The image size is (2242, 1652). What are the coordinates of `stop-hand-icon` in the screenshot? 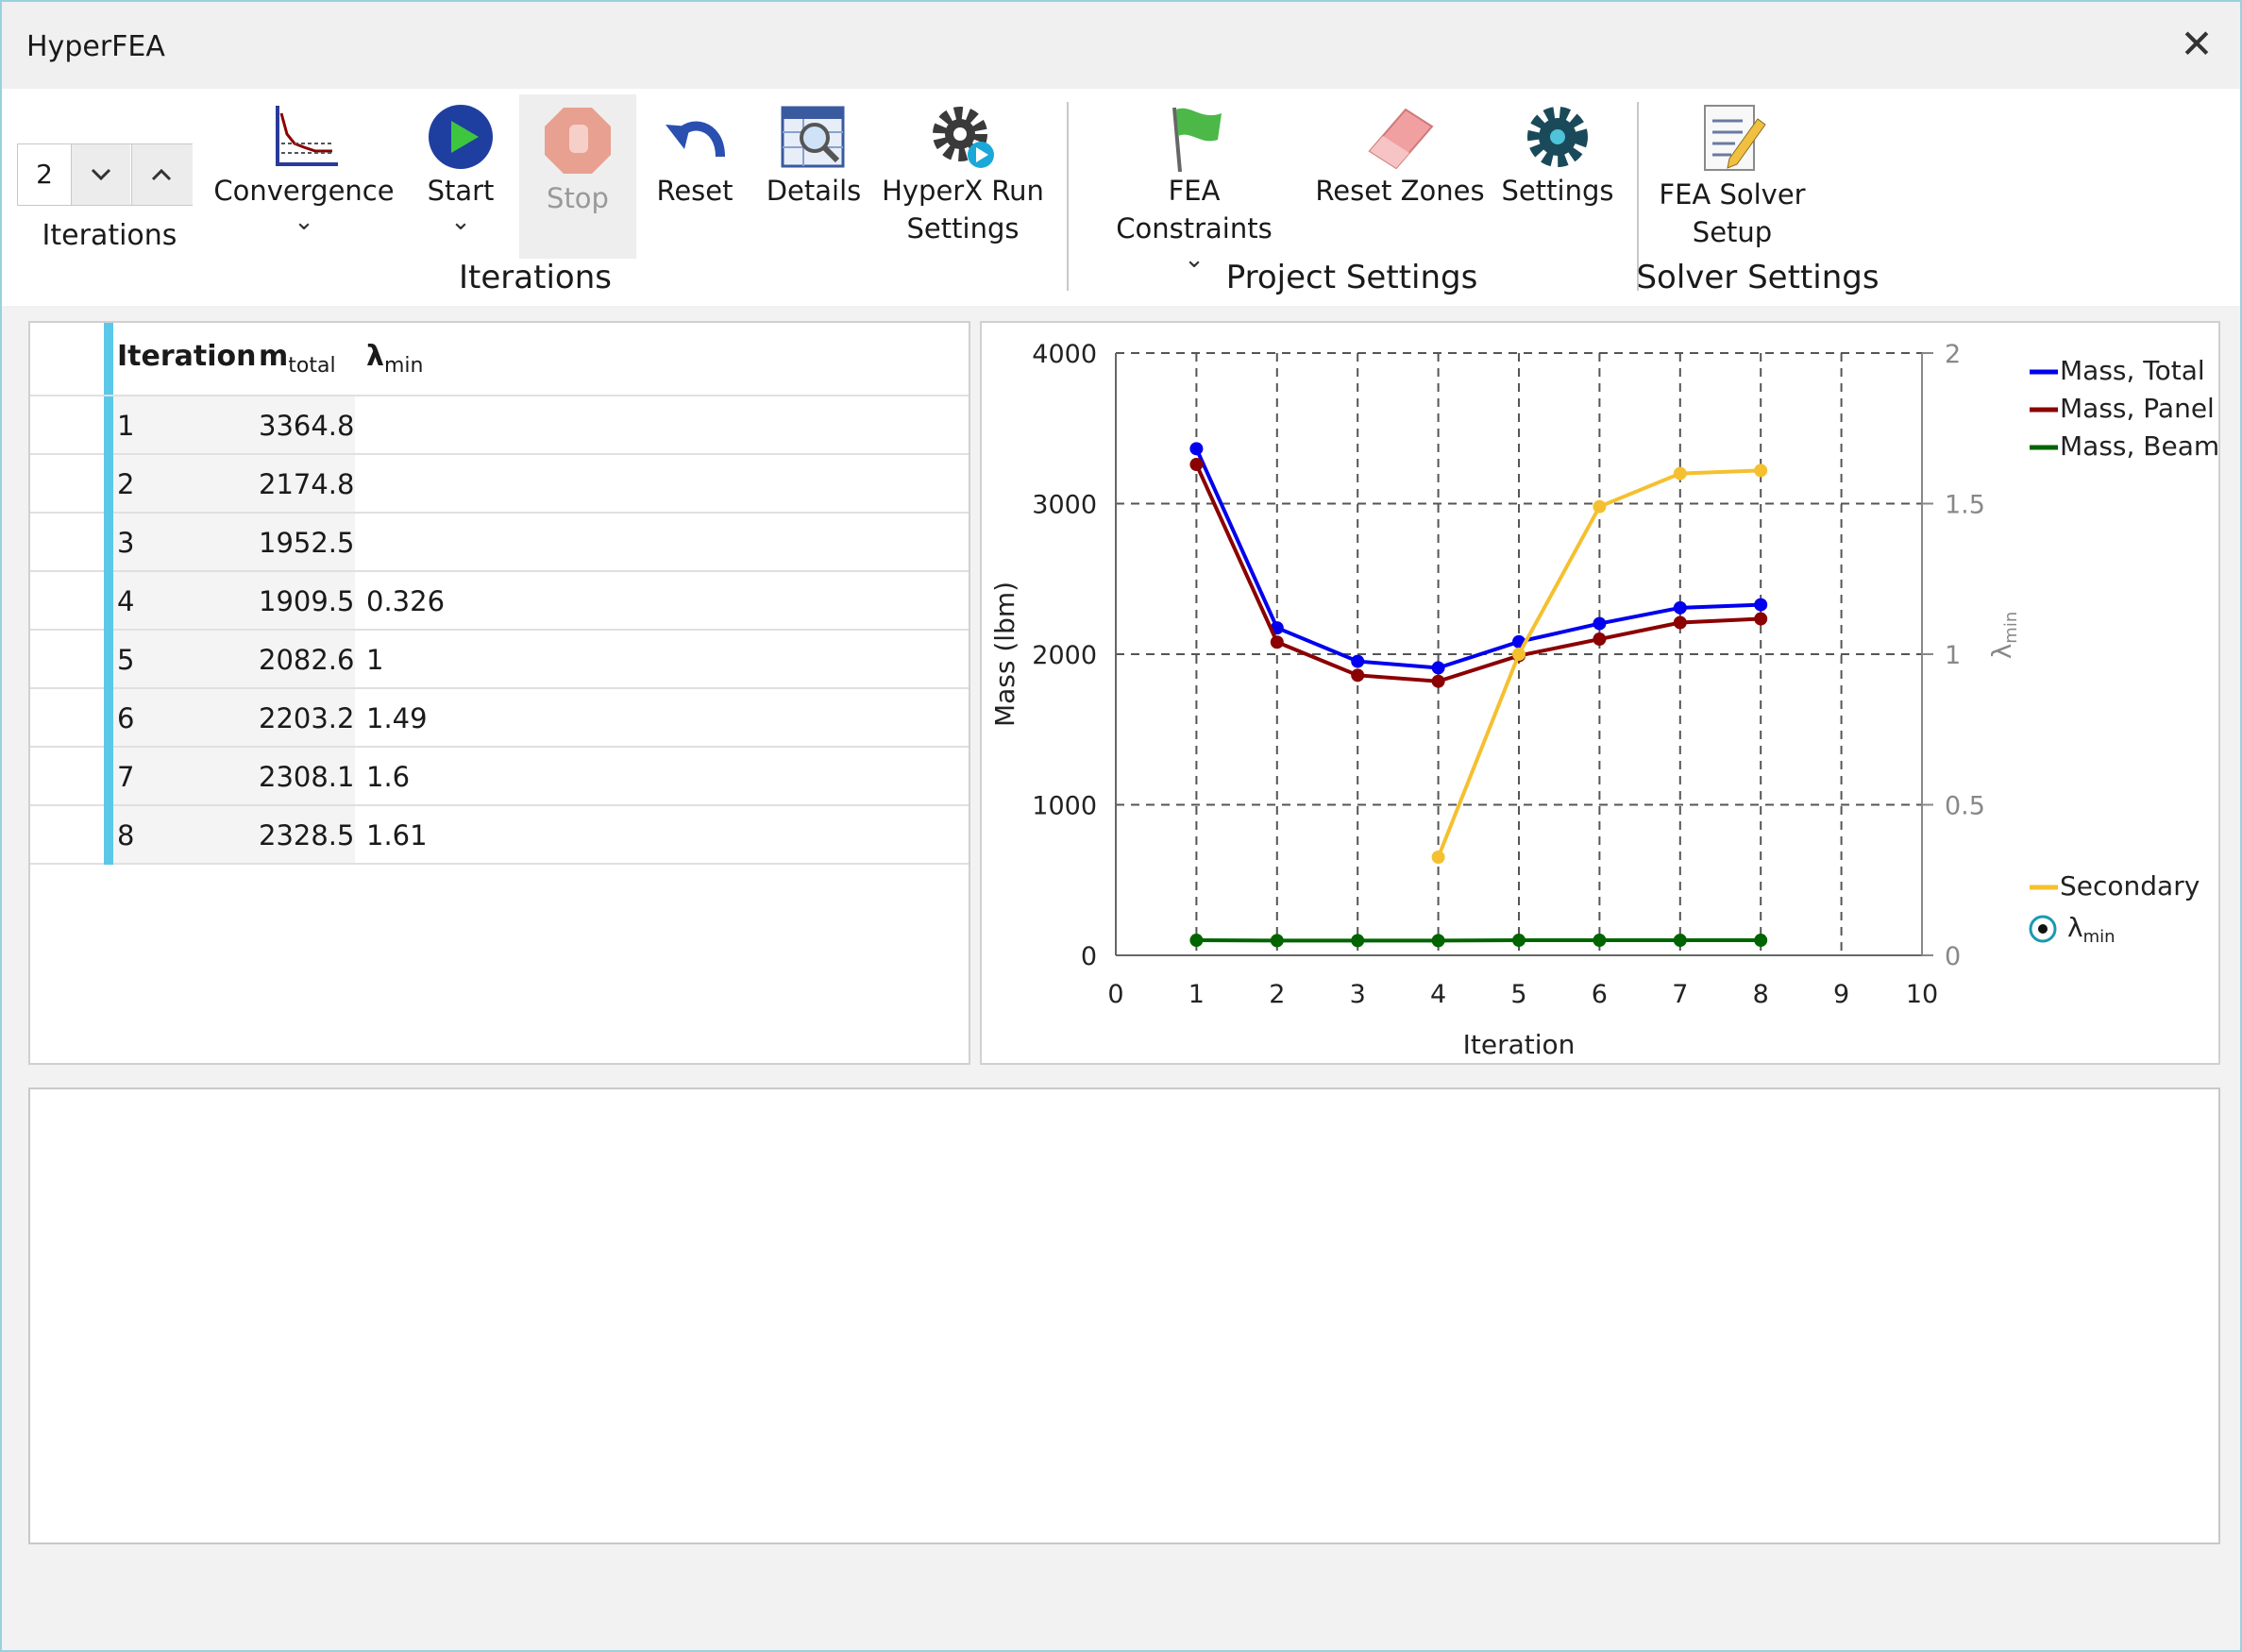 It's located at (578, 141).